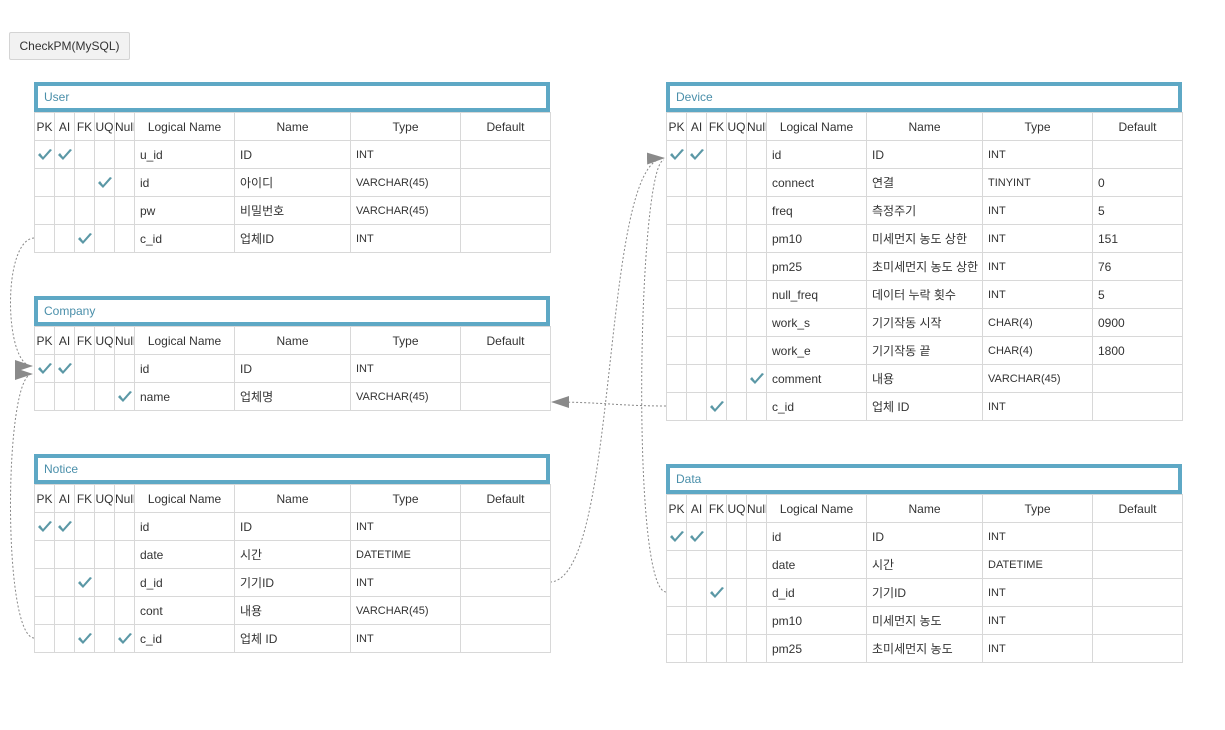 Image resolution: width=1225 pixels, height=730 pixels. I want to click on name-cell: 업체ID, so click(292, 238).